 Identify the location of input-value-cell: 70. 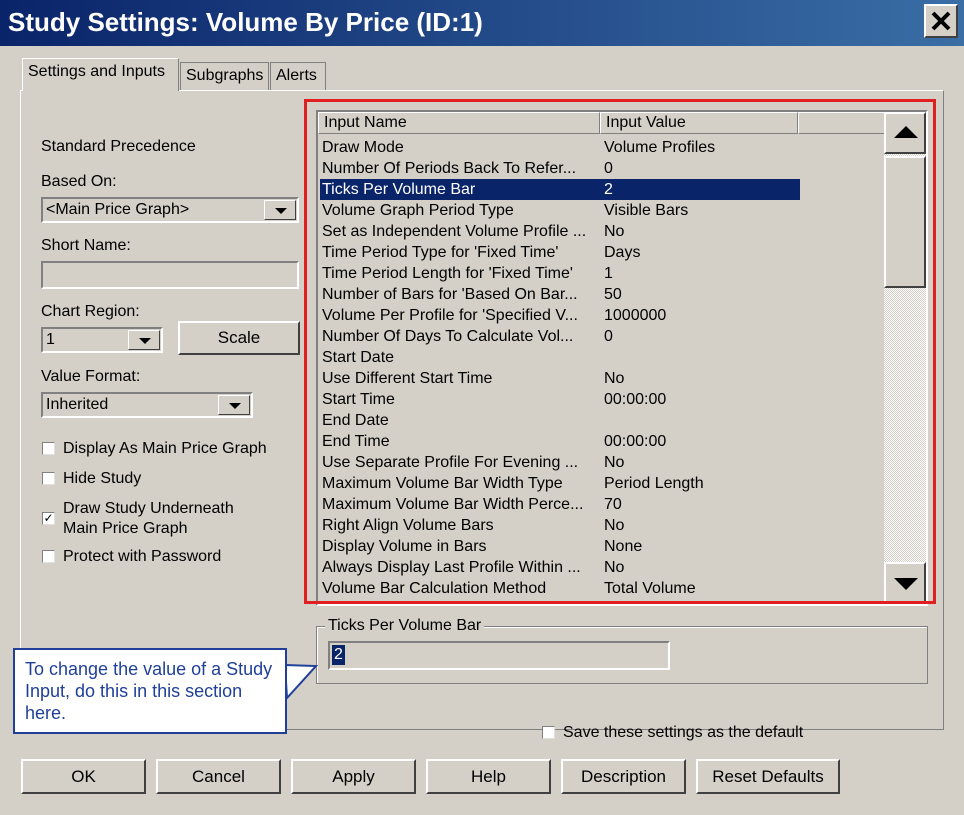
(613, 504).